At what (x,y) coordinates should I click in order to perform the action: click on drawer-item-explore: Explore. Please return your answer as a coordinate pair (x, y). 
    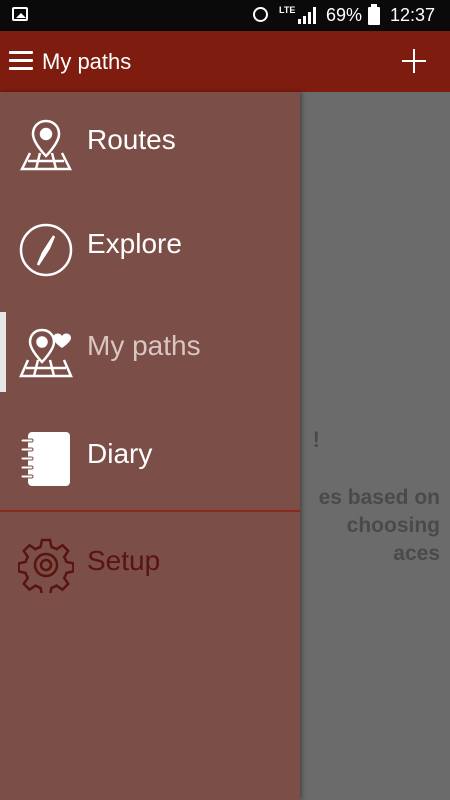
    Looking at the image, I should click on (150, 248).